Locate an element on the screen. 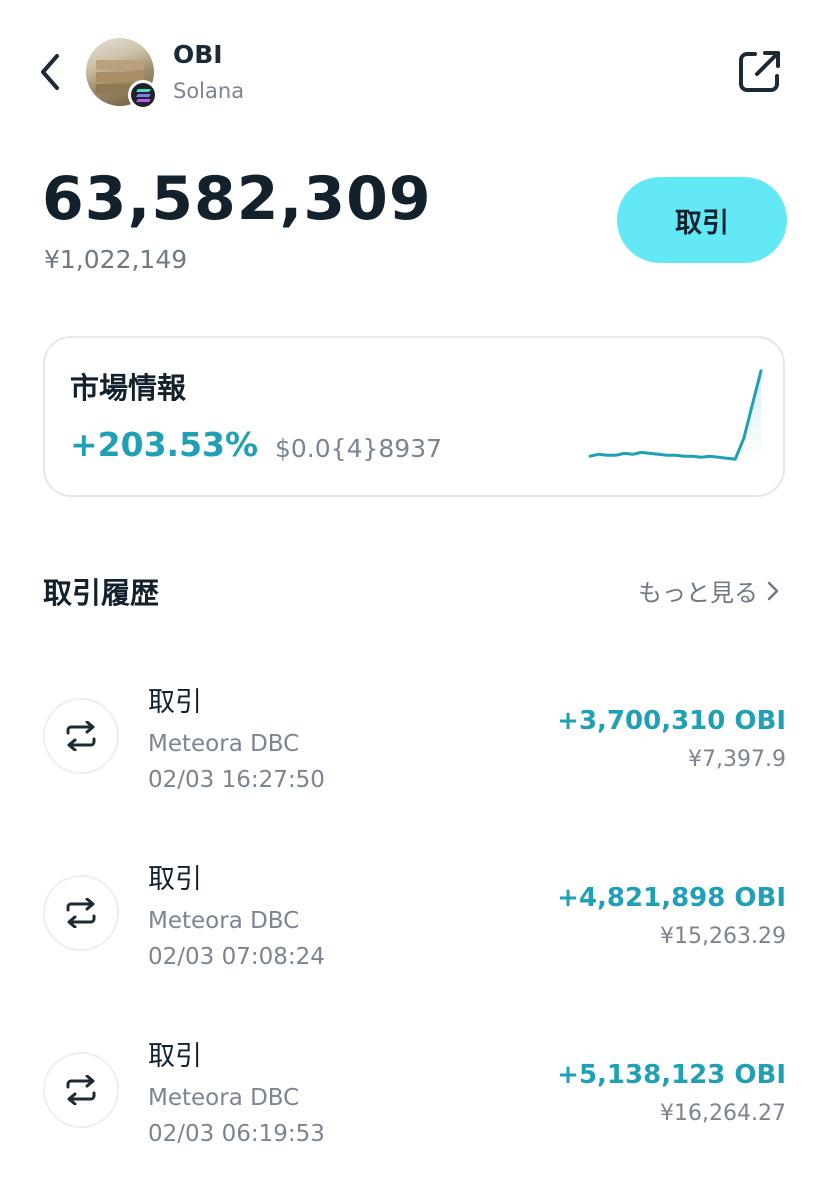 This screenshot has height=1200, width=828. transaction-time: 02/03 06:19:53 is located at coordinates (236, 1134).